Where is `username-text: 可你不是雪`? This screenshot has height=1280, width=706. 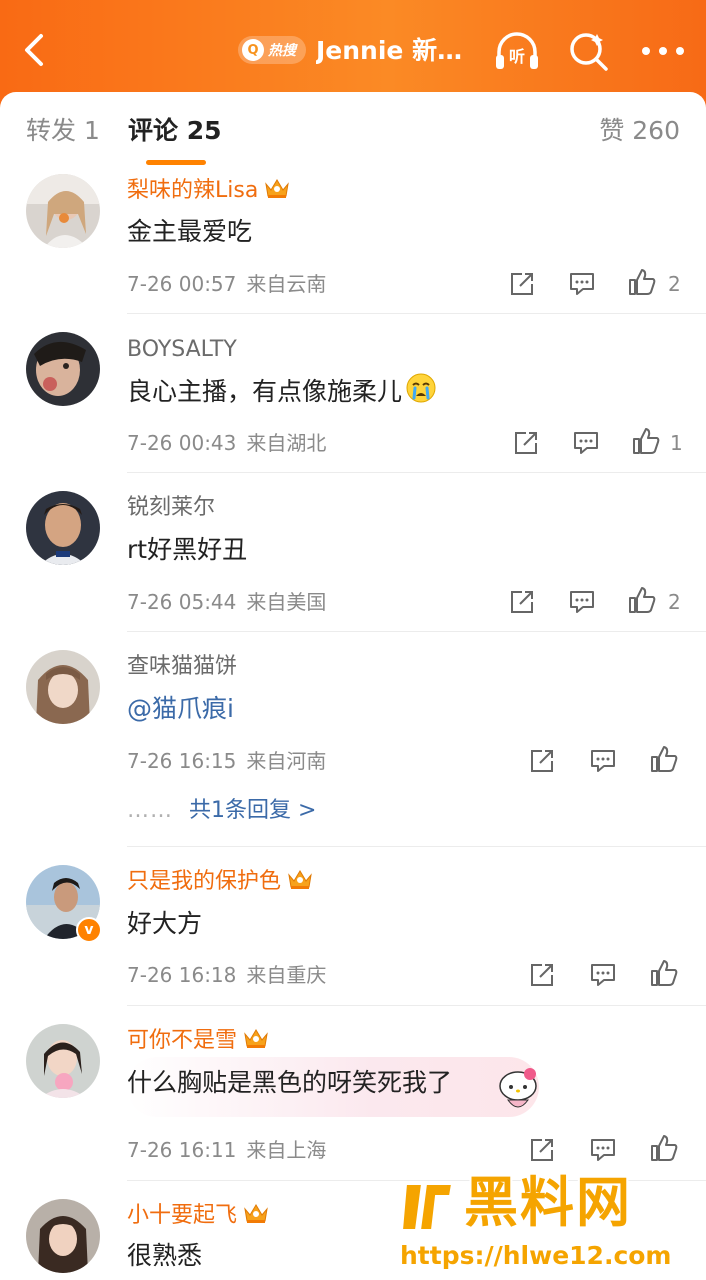
username-text: 可你不是雪 is located at coordinates (182, 1040).